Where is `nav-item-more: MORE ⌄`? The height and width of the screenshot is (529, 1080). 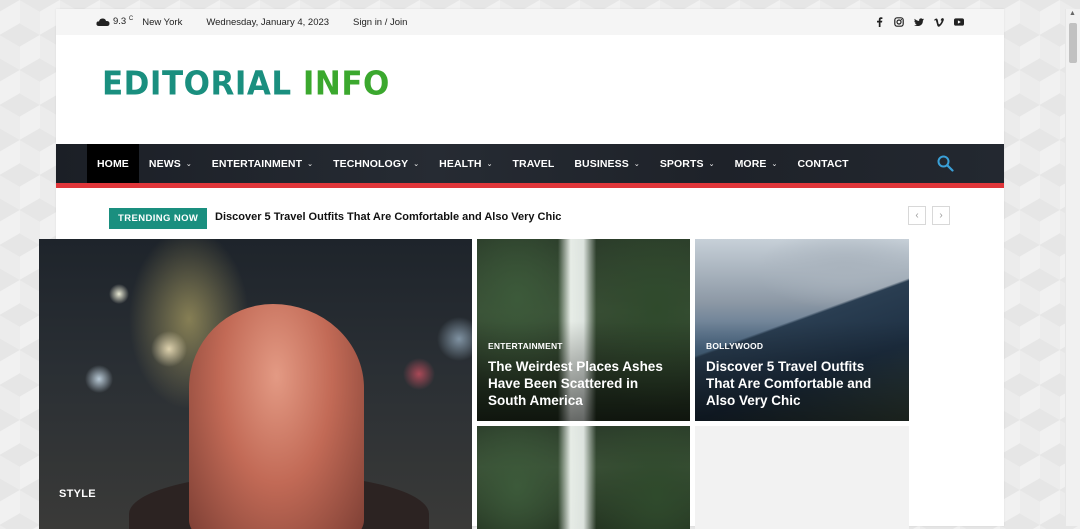
nav-item-more: MORE ⌄ is located at coordinates (756, 163).